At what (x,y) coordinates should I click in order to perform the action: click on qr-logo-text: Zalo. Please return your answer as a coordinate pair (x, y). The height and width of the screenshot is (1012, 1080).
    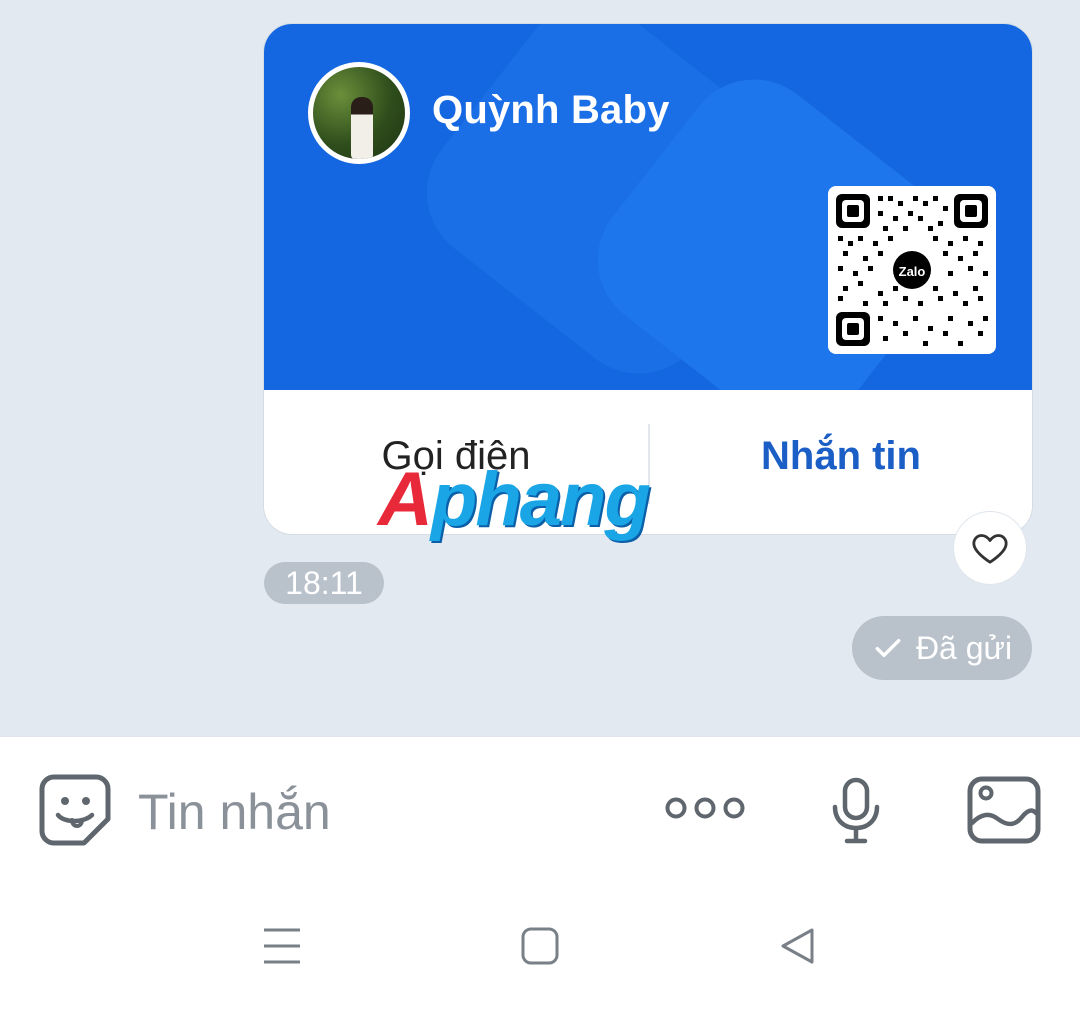
    Looking at the image, I should click on (912, 271).